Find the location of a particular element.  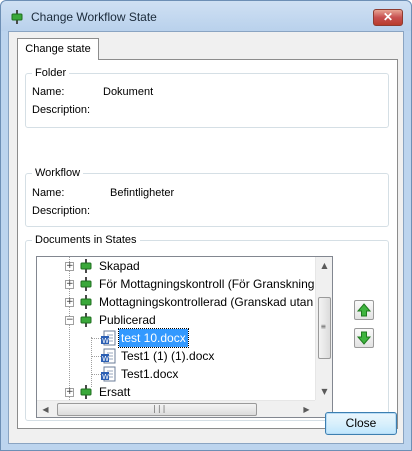

tree-item-document: W Test1 (1) (1).docx is located at coordinates (176, 356).